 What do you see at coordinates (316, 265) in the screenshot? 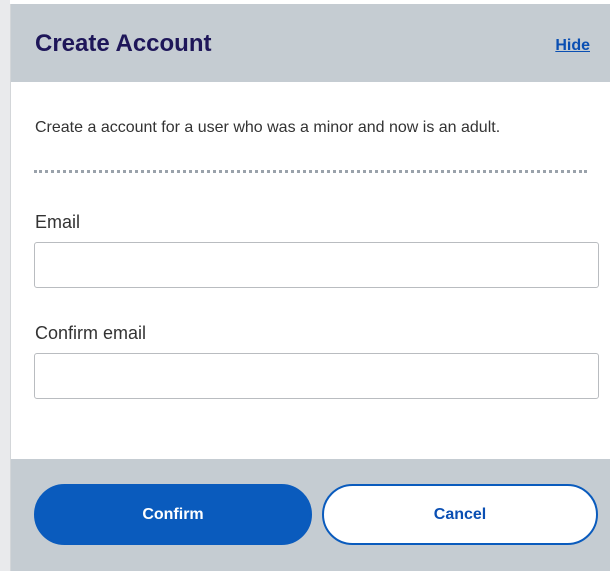
I see `email-field` at bounding box center [316, 265].